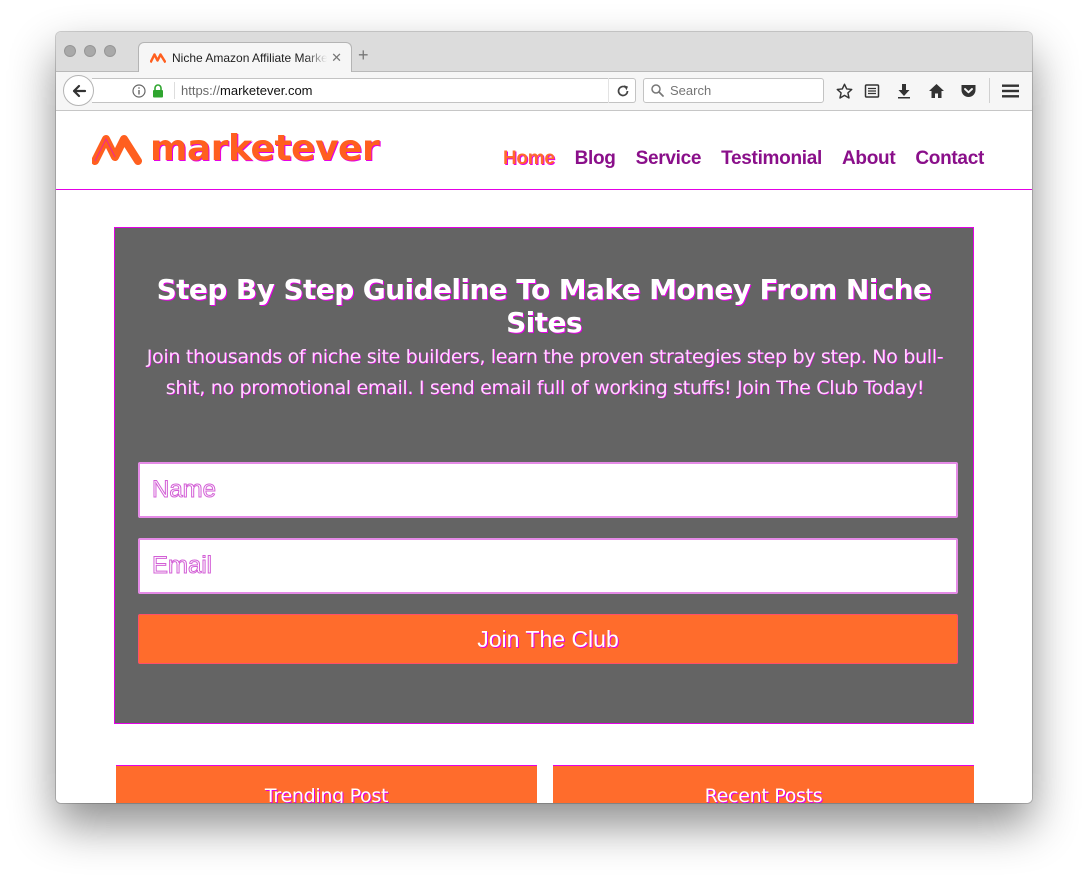 The image size is (1088, 884). I want to click on reload-button, so click(622, 90).